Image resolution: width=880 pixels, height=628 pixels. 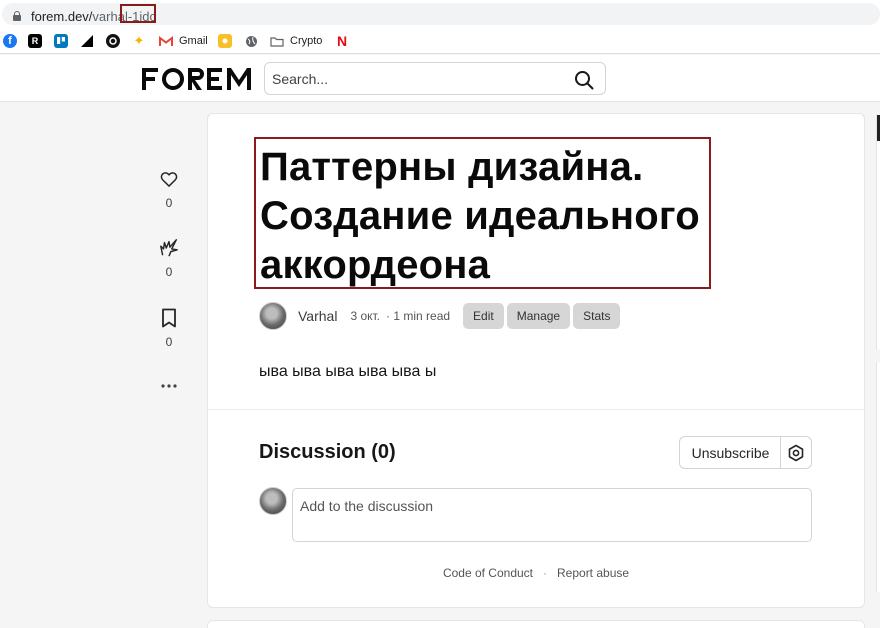 What do you see at coordinates (365, 316) in the screenshot?
I see `publish-date: 3 окт.` at bounding box center [365, 316].